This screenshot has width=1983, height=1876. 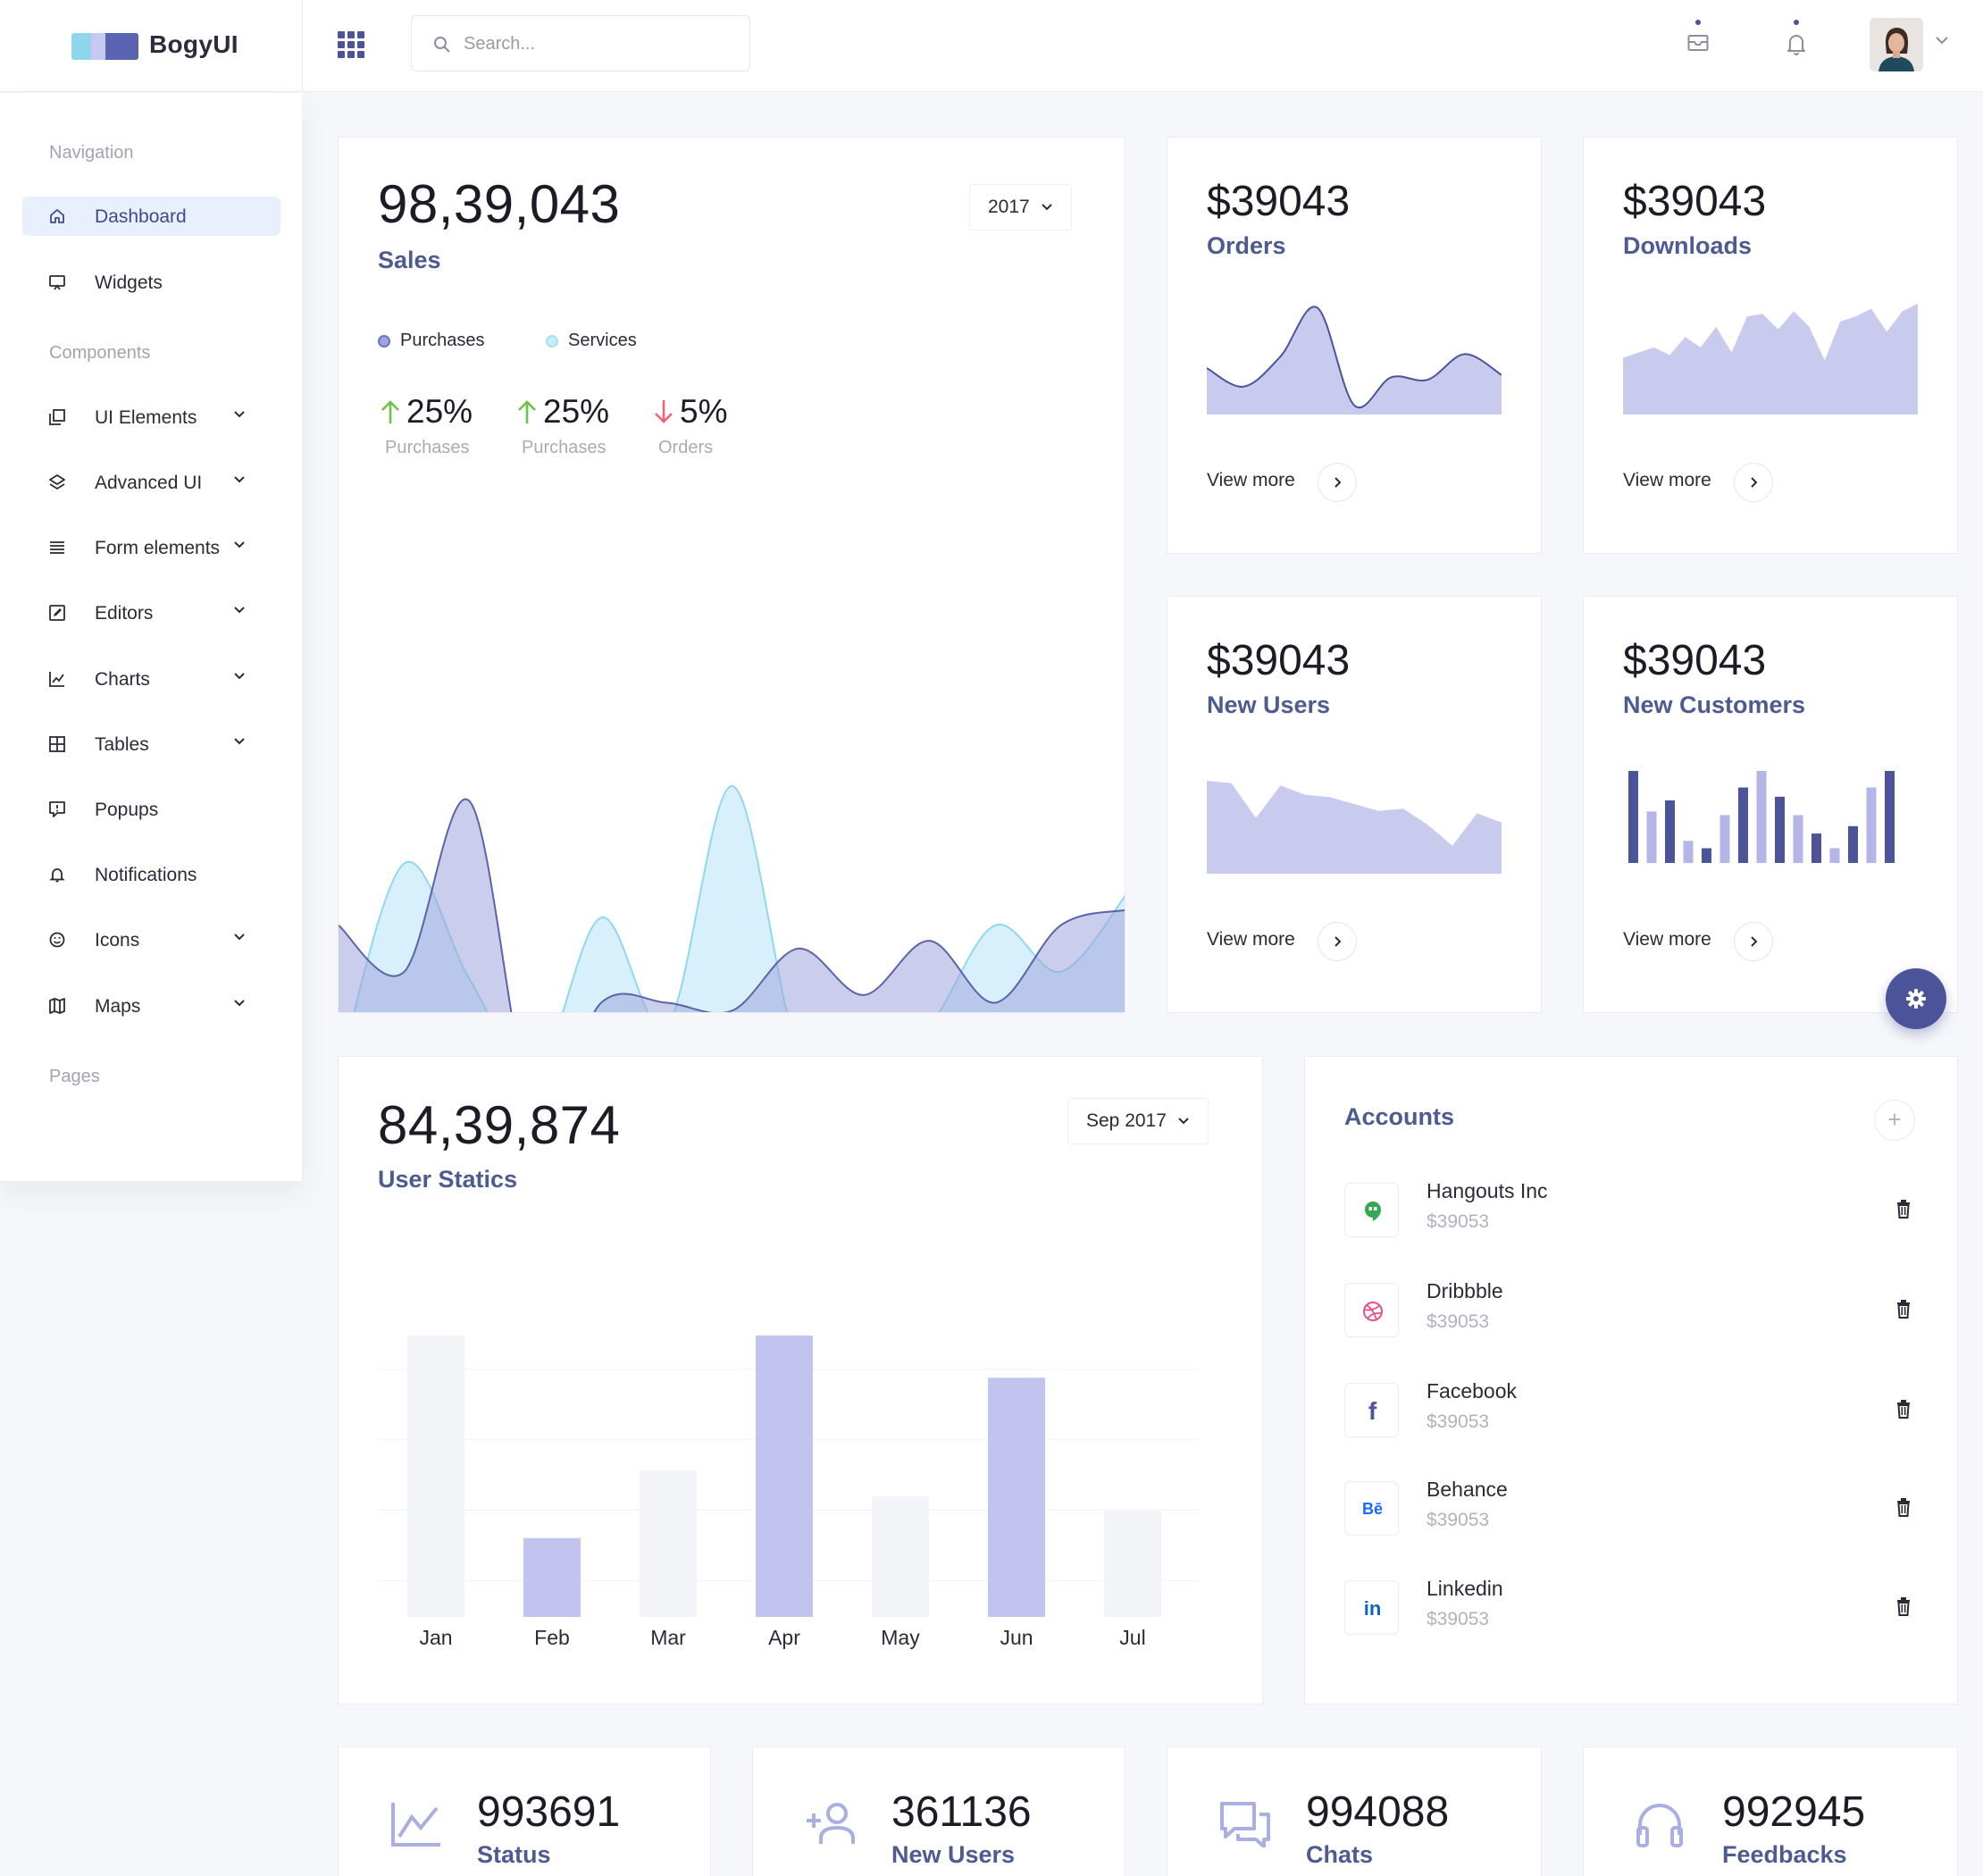 What do you see at coordinates (1458, 1321) in the screenshot?
I see `account-amount: $39053` at bounding box center [1458, 1321].